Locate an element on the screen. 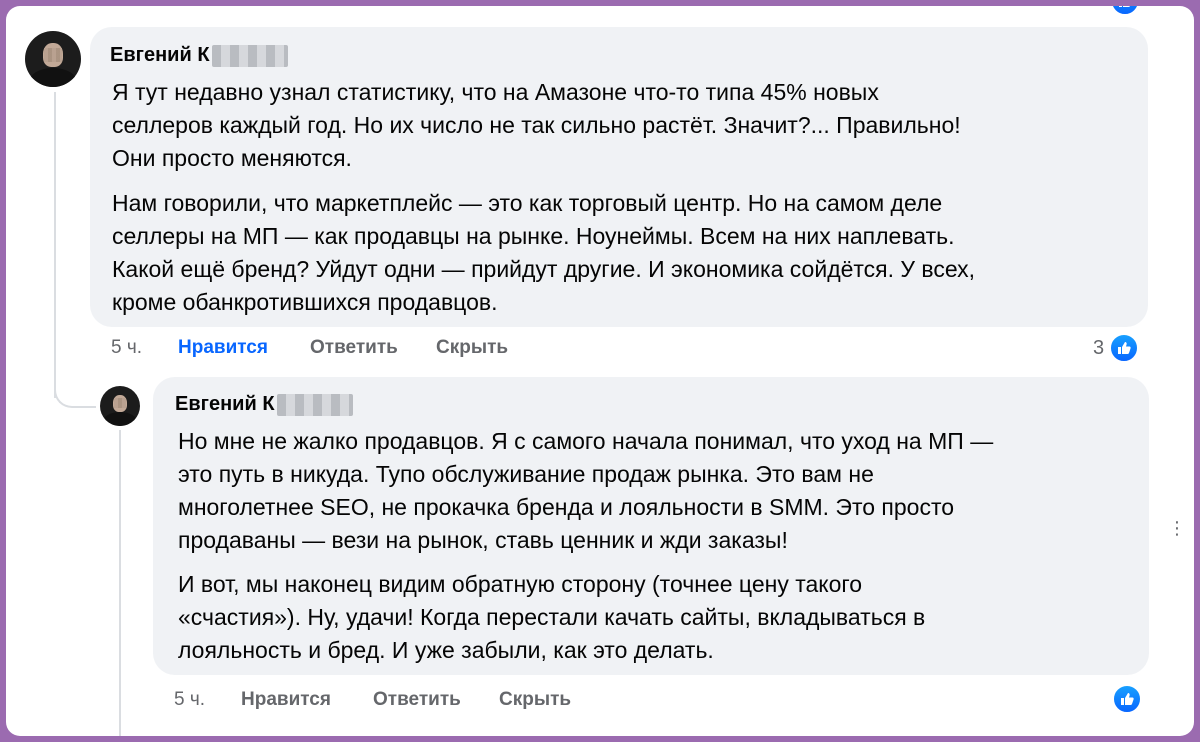  more-options-icon: ⋮ is located at coordinates (1177, 528).